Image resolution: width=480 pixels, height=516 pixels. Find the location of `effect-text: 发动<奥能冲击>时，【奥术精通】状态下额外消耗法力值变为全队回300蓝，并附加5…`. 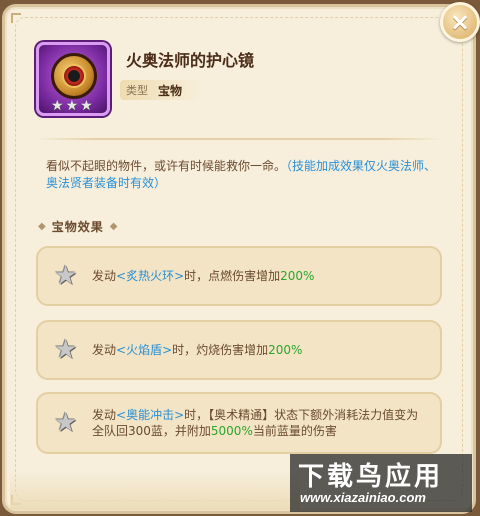

effect-text: 发动<奥能冲击>时，【奥术精通】状态下额外消耗法力值变为全队回300蓝，并附加5… is located at coordinates (257, 423).